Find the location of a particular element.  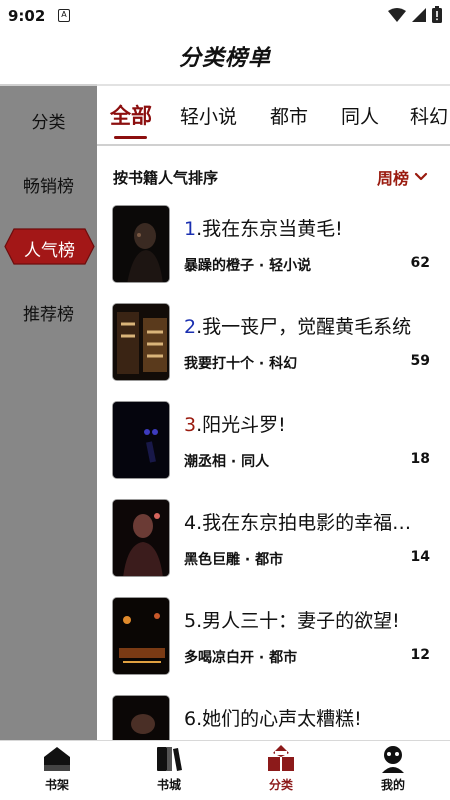

nav-label: 书城 is located at coordinates (168, 785).